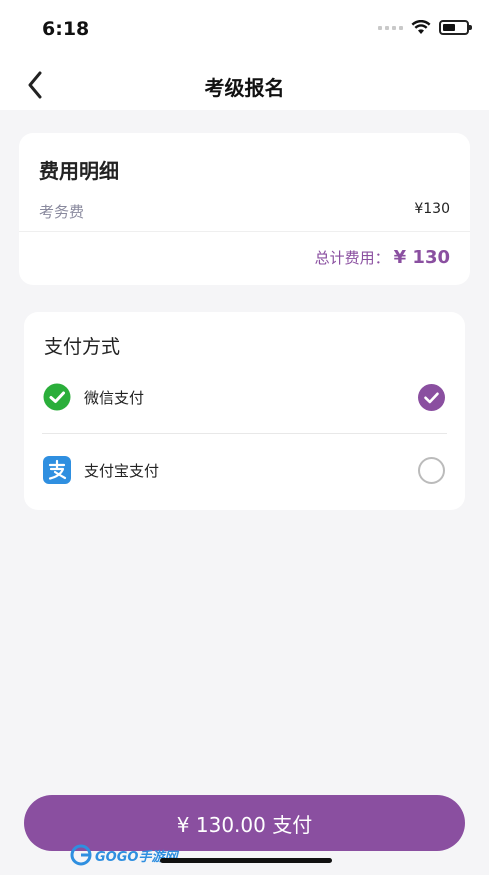 The image size is (489, 875). Describe the element at coordinates (455, 27) in the screenshot. I see `battery-icon` at that location.